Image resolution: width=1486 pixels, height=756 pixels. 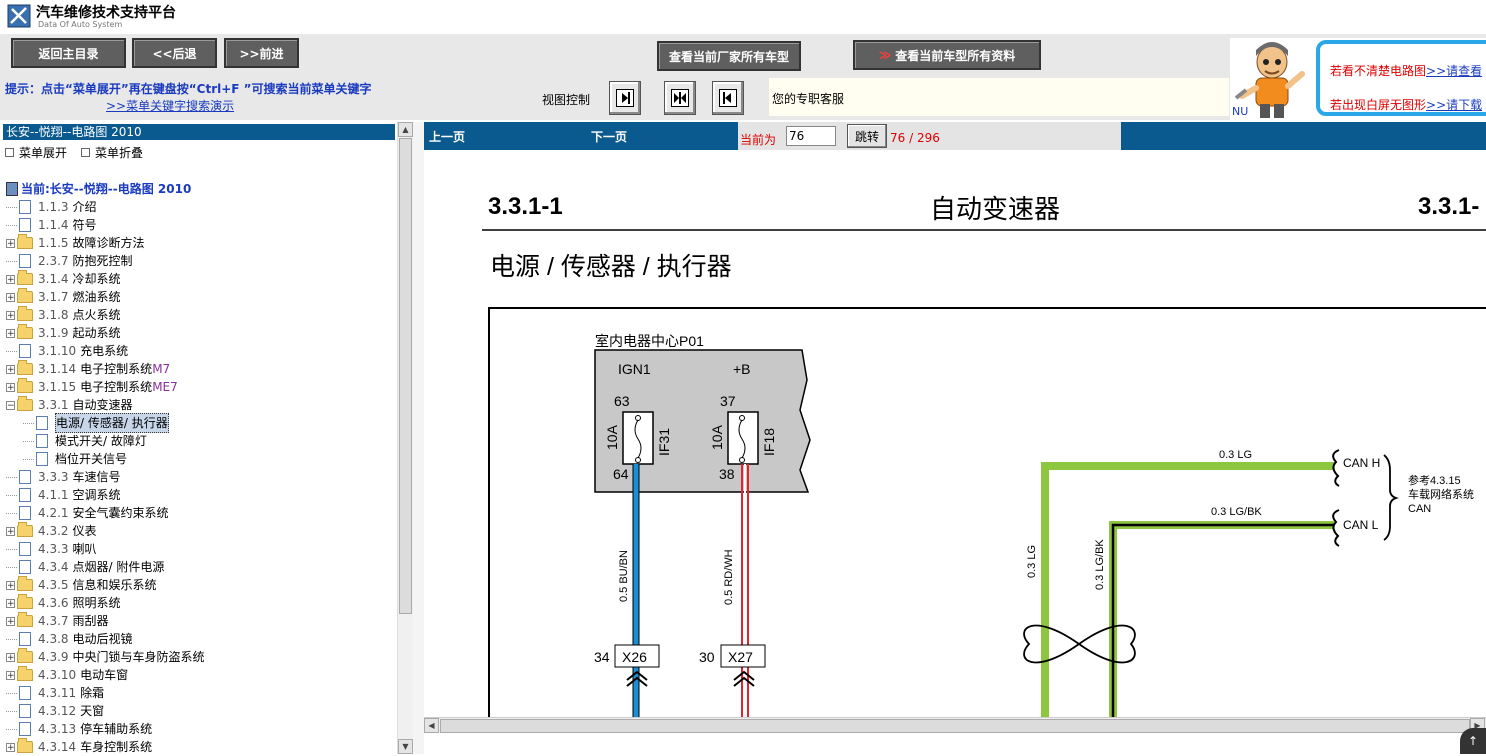 What do you see at coordinates (67, 351) in the screenshot?
I see `tree-item: 3.1.10 充电系统` at bounding box center [67, 351].